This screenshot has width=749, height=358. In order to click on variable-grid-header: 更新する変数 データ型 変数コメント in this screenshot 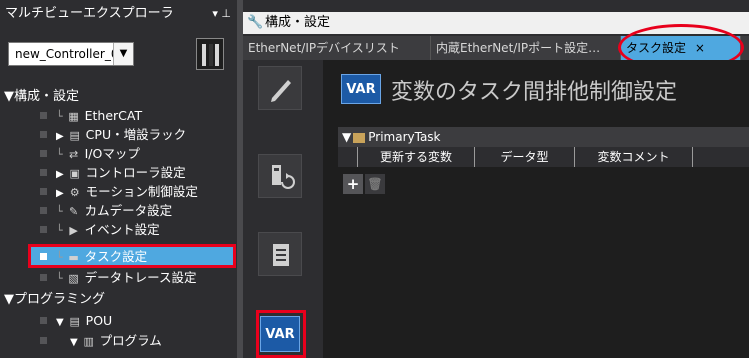, I will do `click(543, 157)`.